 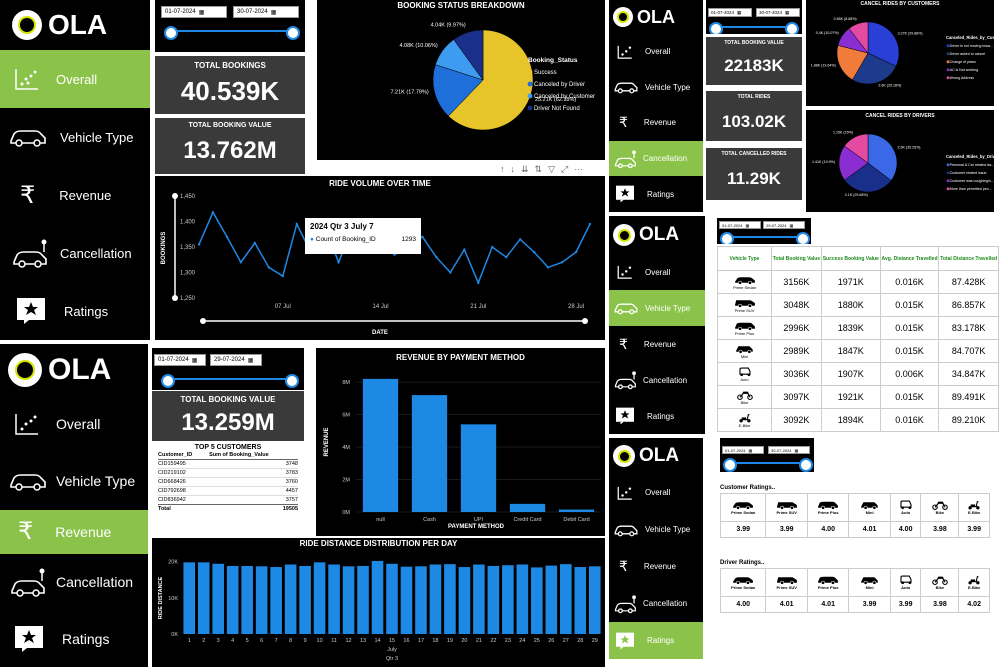 What do you see at coordinates (346, 383) in the screenshot?
I see `y-tick-label: 8M` at bounding box center [346, 383].